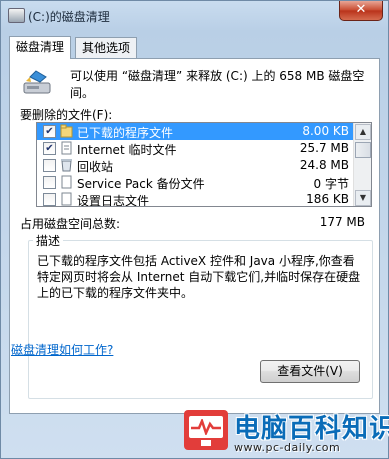 The width and height of the screenshot is (389, 459). Describe the element at coordinates (194, 16) in the screenshot. I see `title-bar: (C:)的磁盘清理 ✕` at that location.